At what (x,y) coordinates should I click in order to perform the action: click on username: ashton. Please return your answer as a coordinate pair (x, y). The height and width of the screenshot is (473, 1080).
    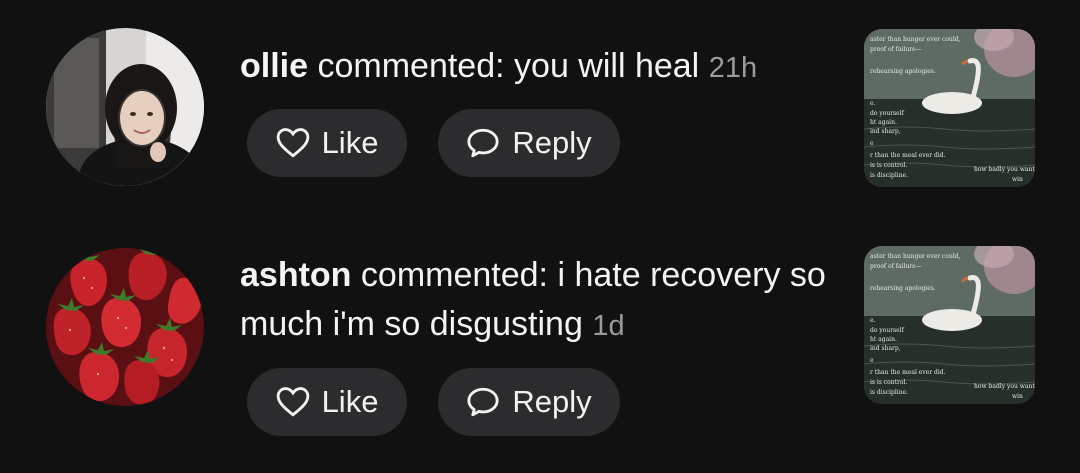
    Looking at the image, I should click on (295, 275).